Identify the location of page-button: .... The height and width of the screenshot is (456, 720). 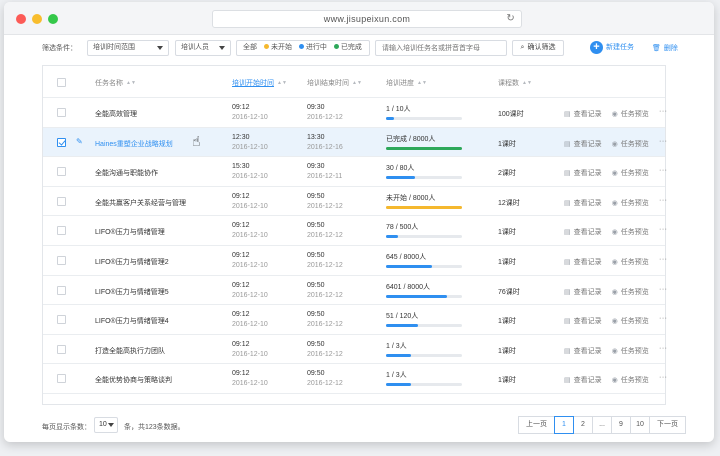
(602, 425).